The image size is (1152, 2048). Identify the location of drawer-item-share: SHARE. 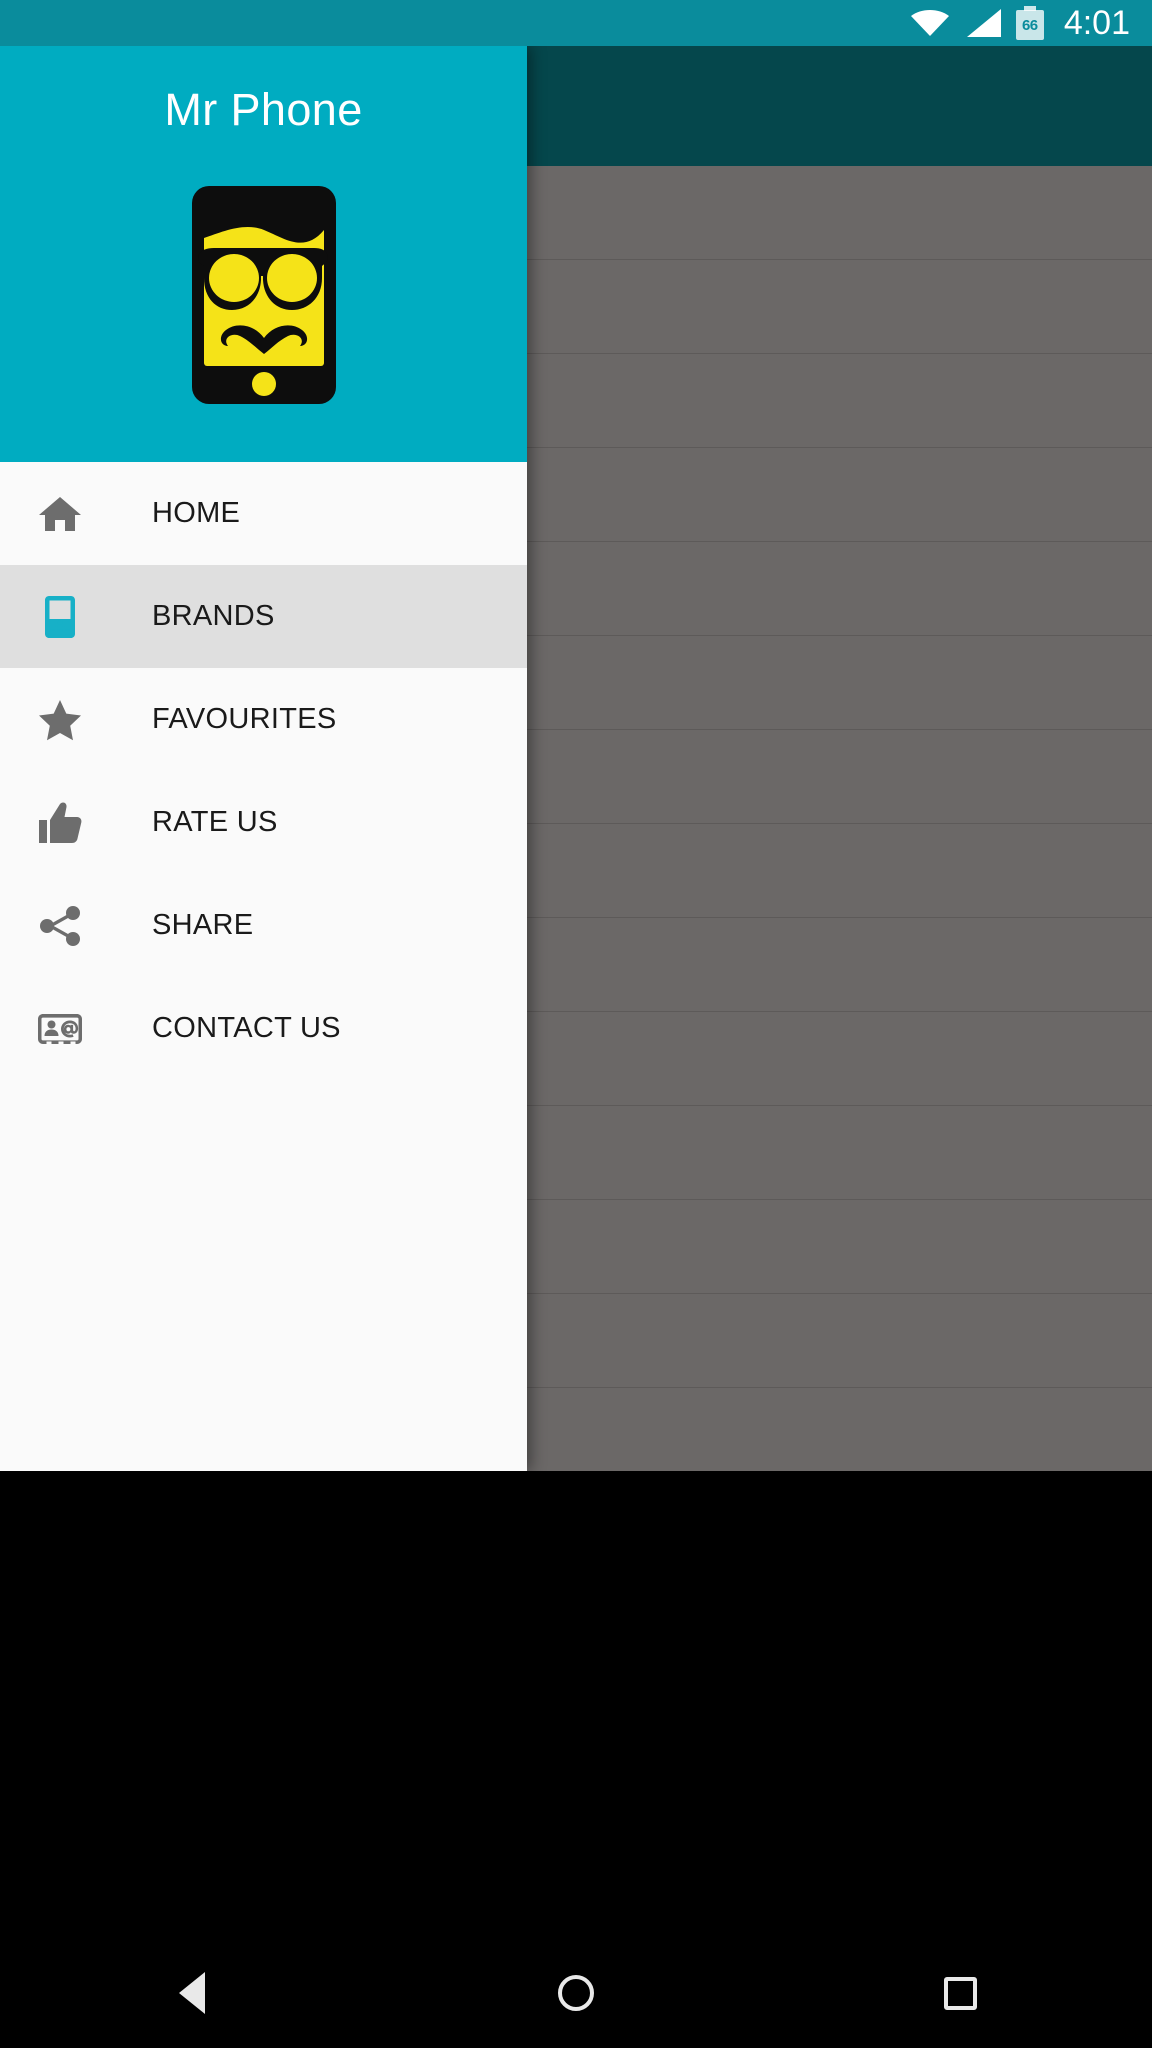
(263, 925).